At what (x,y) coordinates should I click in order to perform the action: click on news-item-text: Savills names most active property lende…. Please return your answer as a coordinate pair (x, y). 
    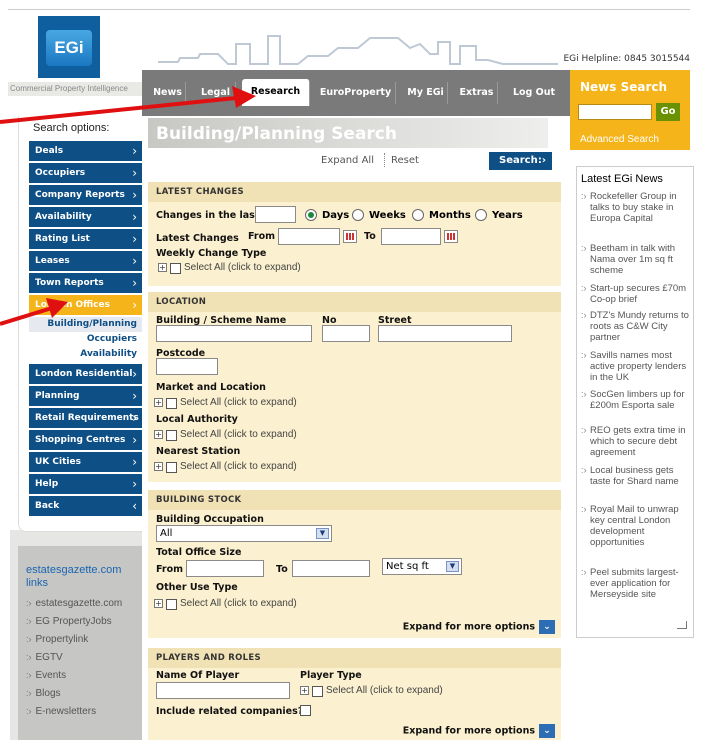
    Looking at the image, I should click on (638, 366).